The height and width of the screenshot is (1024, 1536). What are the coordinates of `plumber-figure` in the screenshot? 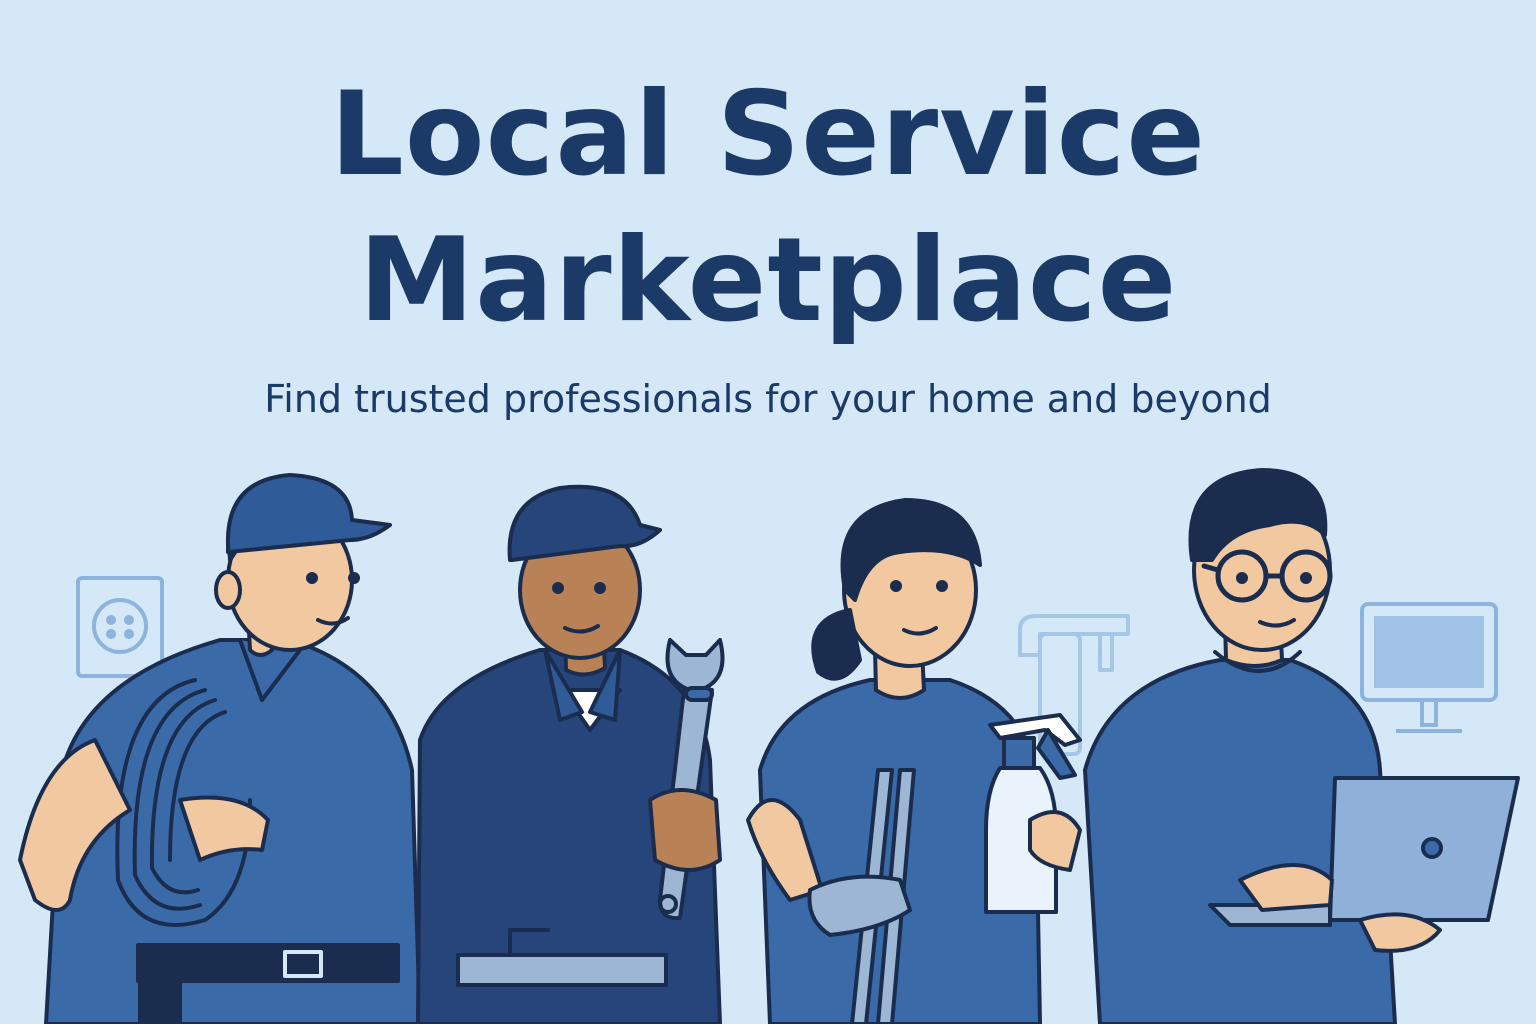 It's located at (570, 754).